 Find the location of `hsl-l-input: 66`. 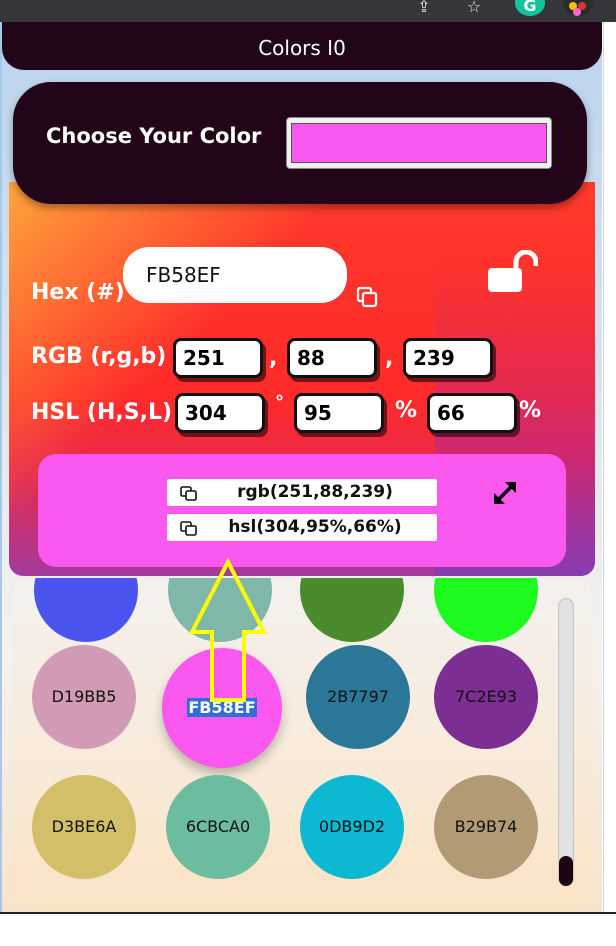

hsl-l-input: 66 is located at coordinates (472, 413).